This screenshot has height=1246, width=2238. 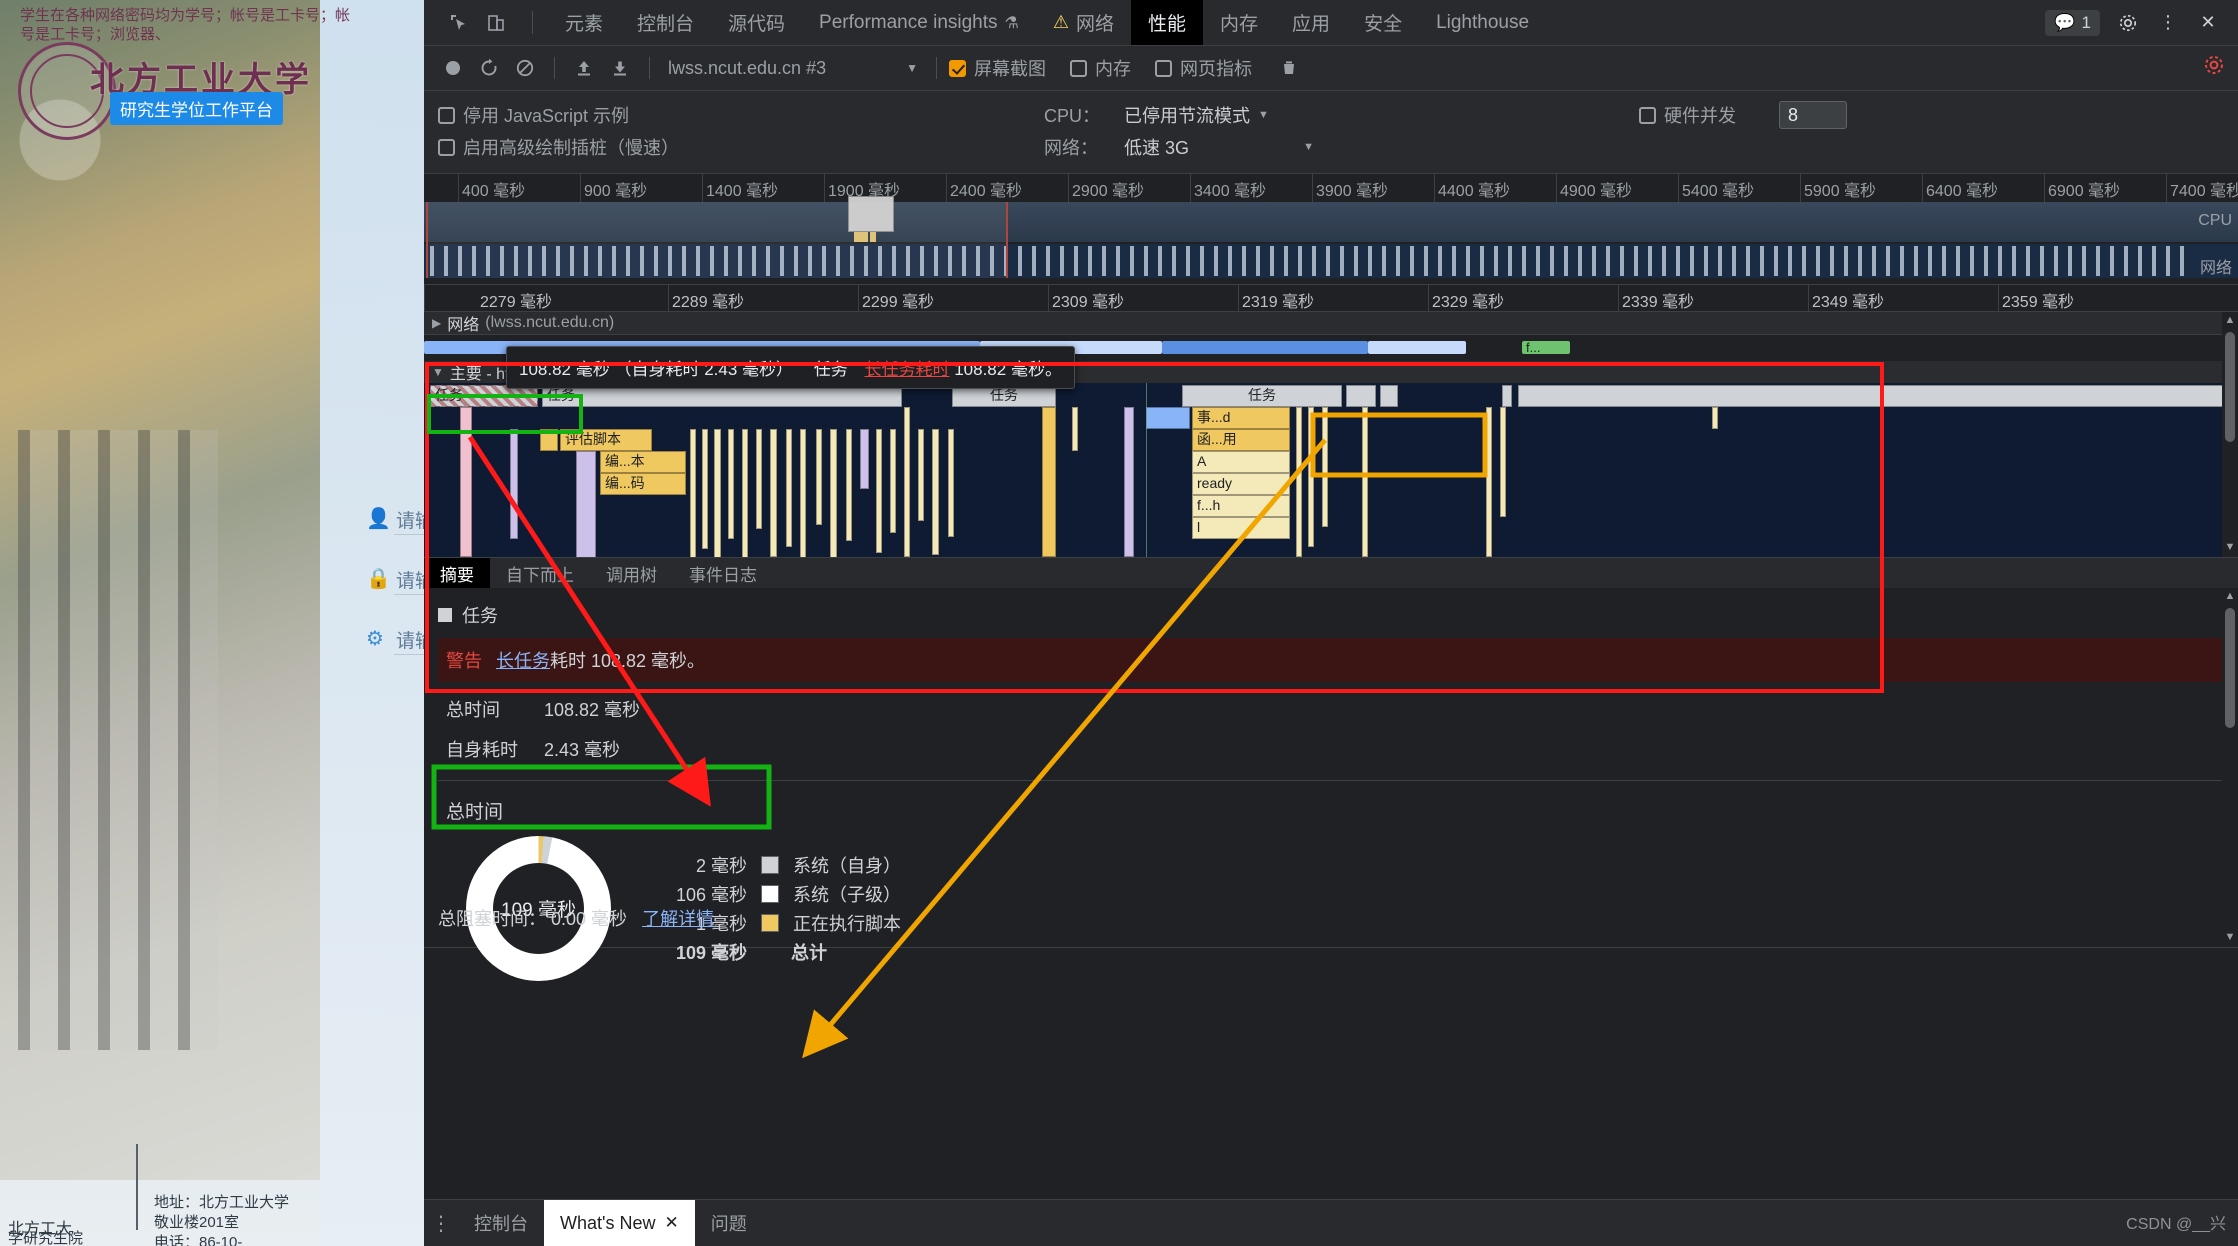 What do you see at coordinates (1217, 439) in the screenshot?
I see `flame-block-label: 函...用` at bounding box center [1217, 439].